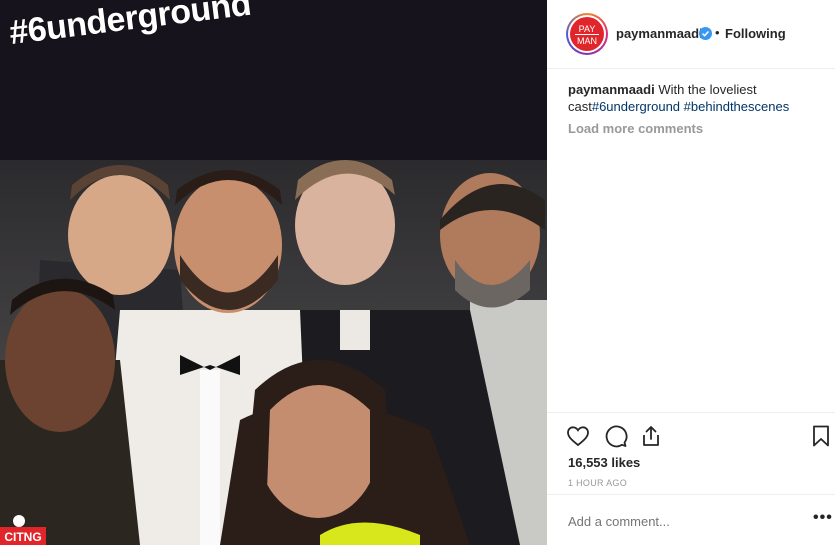 Image resolution: width=835 pixels, height=545 pixels. I want to click on add-comment-input, so click(656, 521).